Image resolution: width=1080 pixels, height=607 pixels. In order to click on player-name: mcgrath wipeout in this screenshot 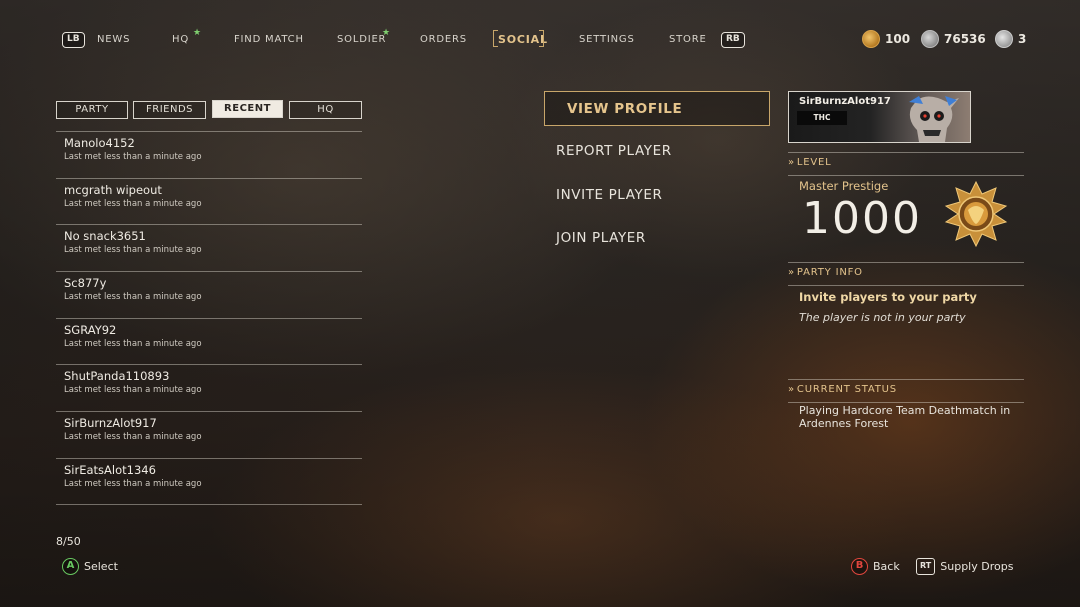, I will do `click(113, 189)`.